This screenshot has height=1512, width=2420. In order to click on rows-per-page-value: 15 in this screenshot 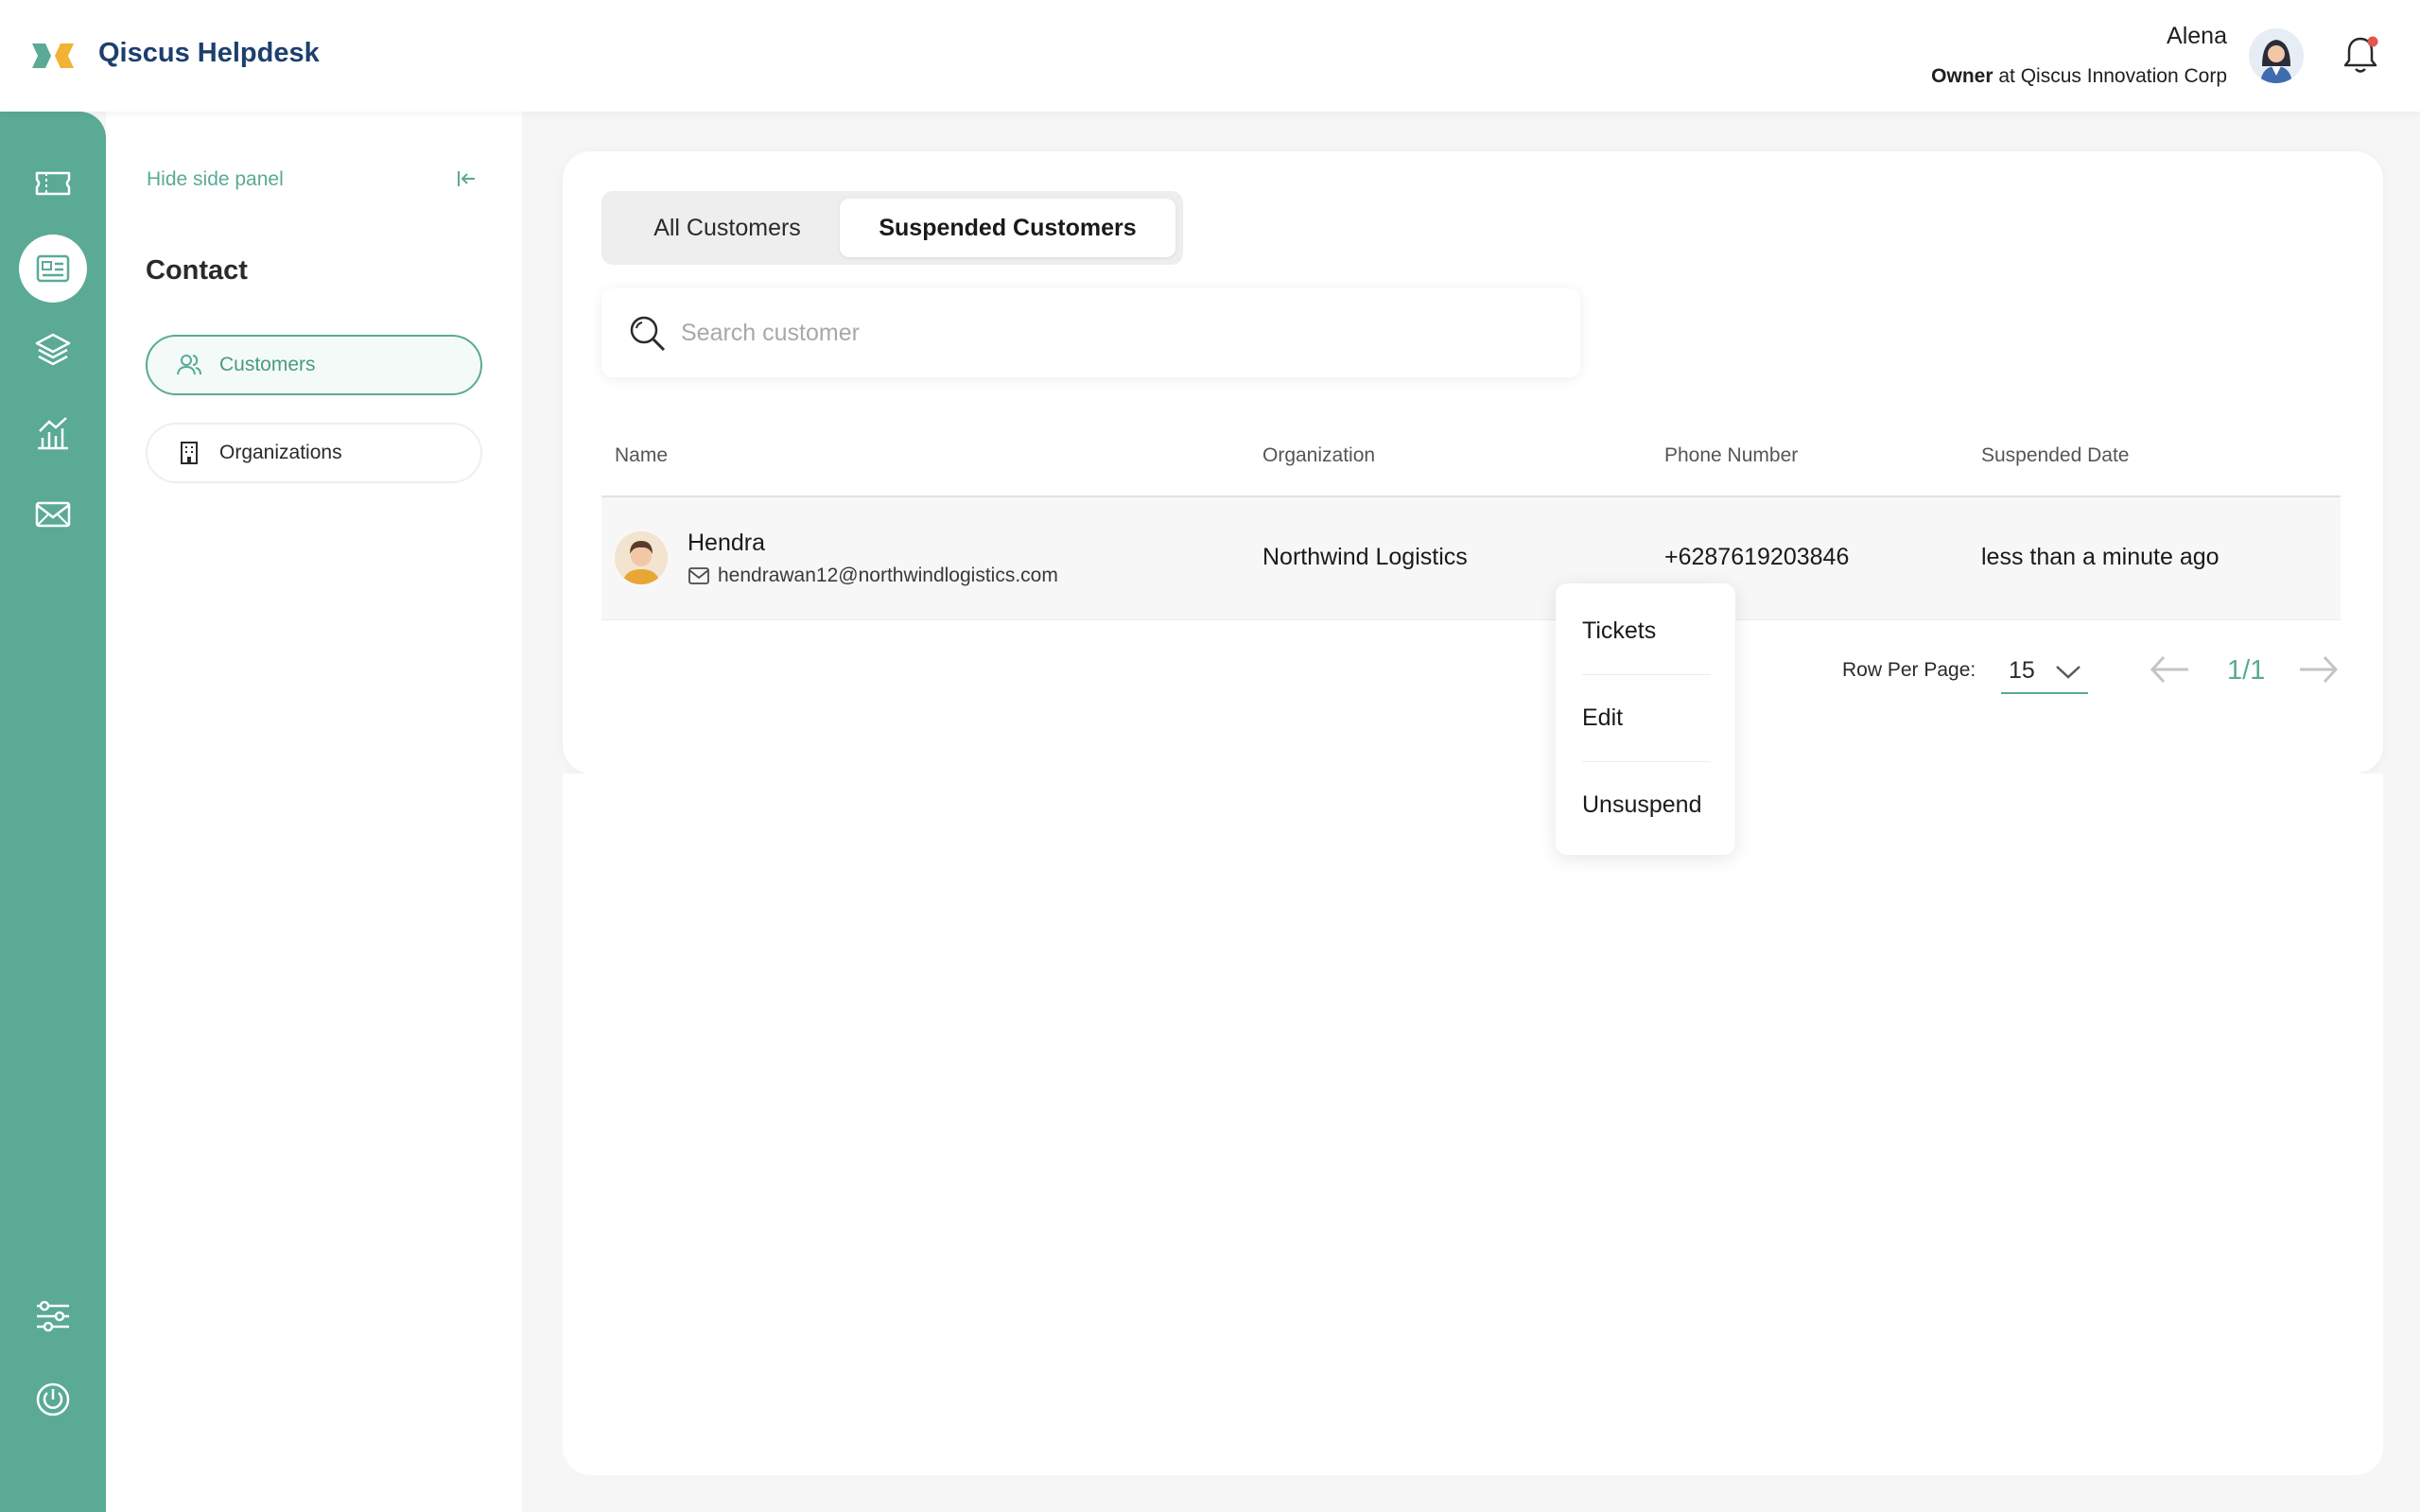, I will do `click(2022, 670)`.